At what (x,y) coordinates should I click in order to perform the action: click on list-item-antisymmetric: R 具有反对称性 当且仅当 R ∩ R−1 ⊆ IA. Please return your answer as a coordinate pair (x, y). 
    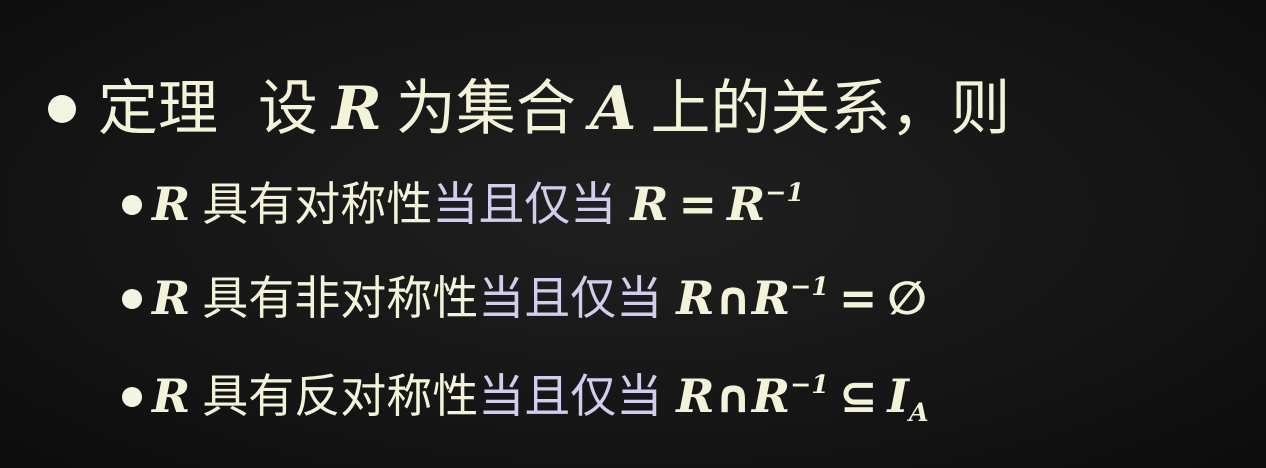
    Looking at the image, I should click on (525, 393).